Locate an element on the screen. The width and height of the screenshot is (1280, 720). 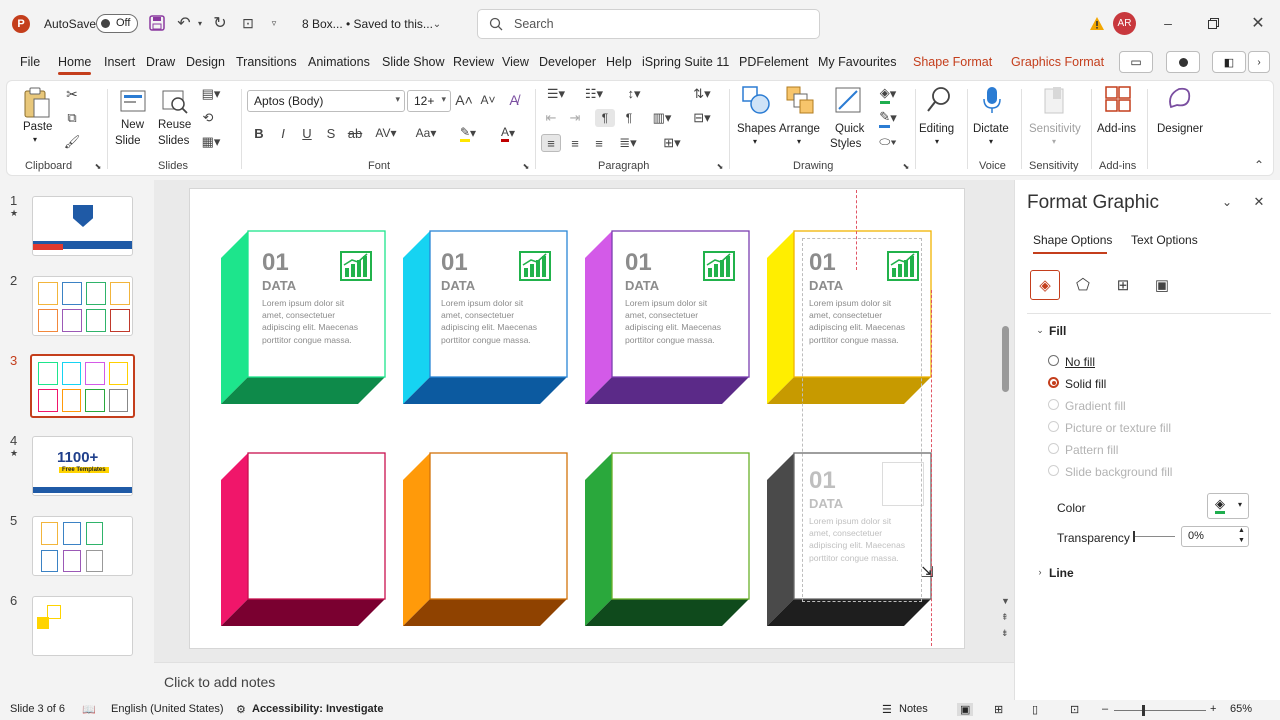
box-pink is located at coordinates (303, 539).